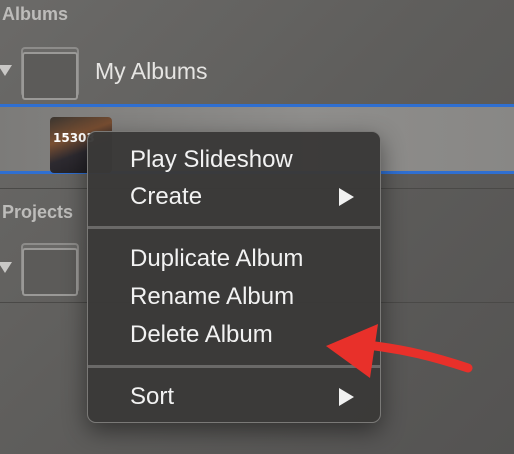 This screenshot has height=454, width=514. I want to click on albums-section-header: Albums, so click(35, 14).